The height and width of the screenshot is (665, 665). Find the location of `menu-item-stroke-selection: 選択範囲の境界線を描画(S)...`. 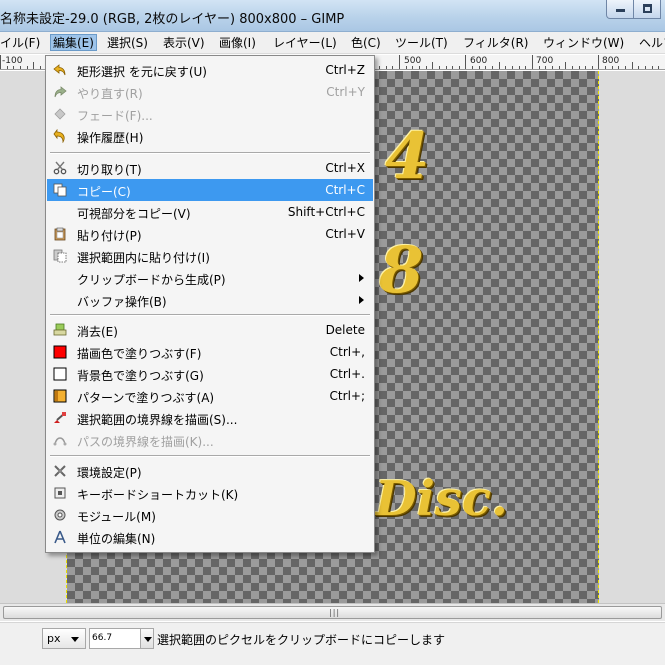

menu-item-stroke-selection: 選択範囲の境界線を描画(S)... is located at coordinates (210, 418).